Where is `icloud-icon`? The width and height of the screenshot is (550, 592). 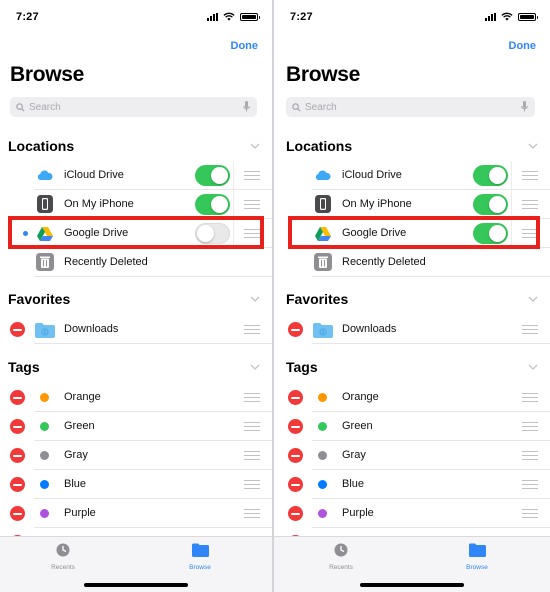
icloud-icon is located at coordinates (323, 175).